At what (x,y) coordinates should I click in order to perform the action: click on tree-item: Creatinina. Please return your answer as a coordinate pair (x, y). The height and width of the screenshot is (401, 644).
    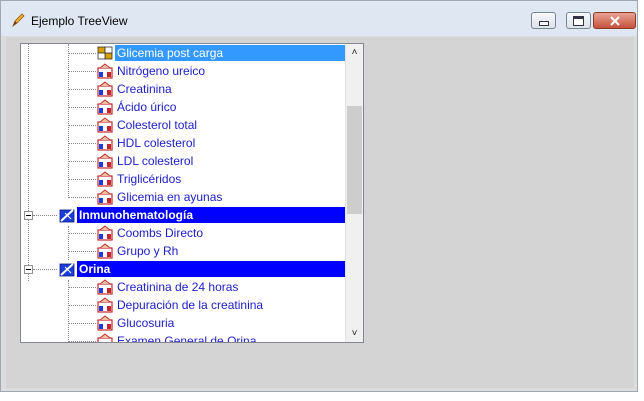
    Looking at the image, I should click on (184, 89).